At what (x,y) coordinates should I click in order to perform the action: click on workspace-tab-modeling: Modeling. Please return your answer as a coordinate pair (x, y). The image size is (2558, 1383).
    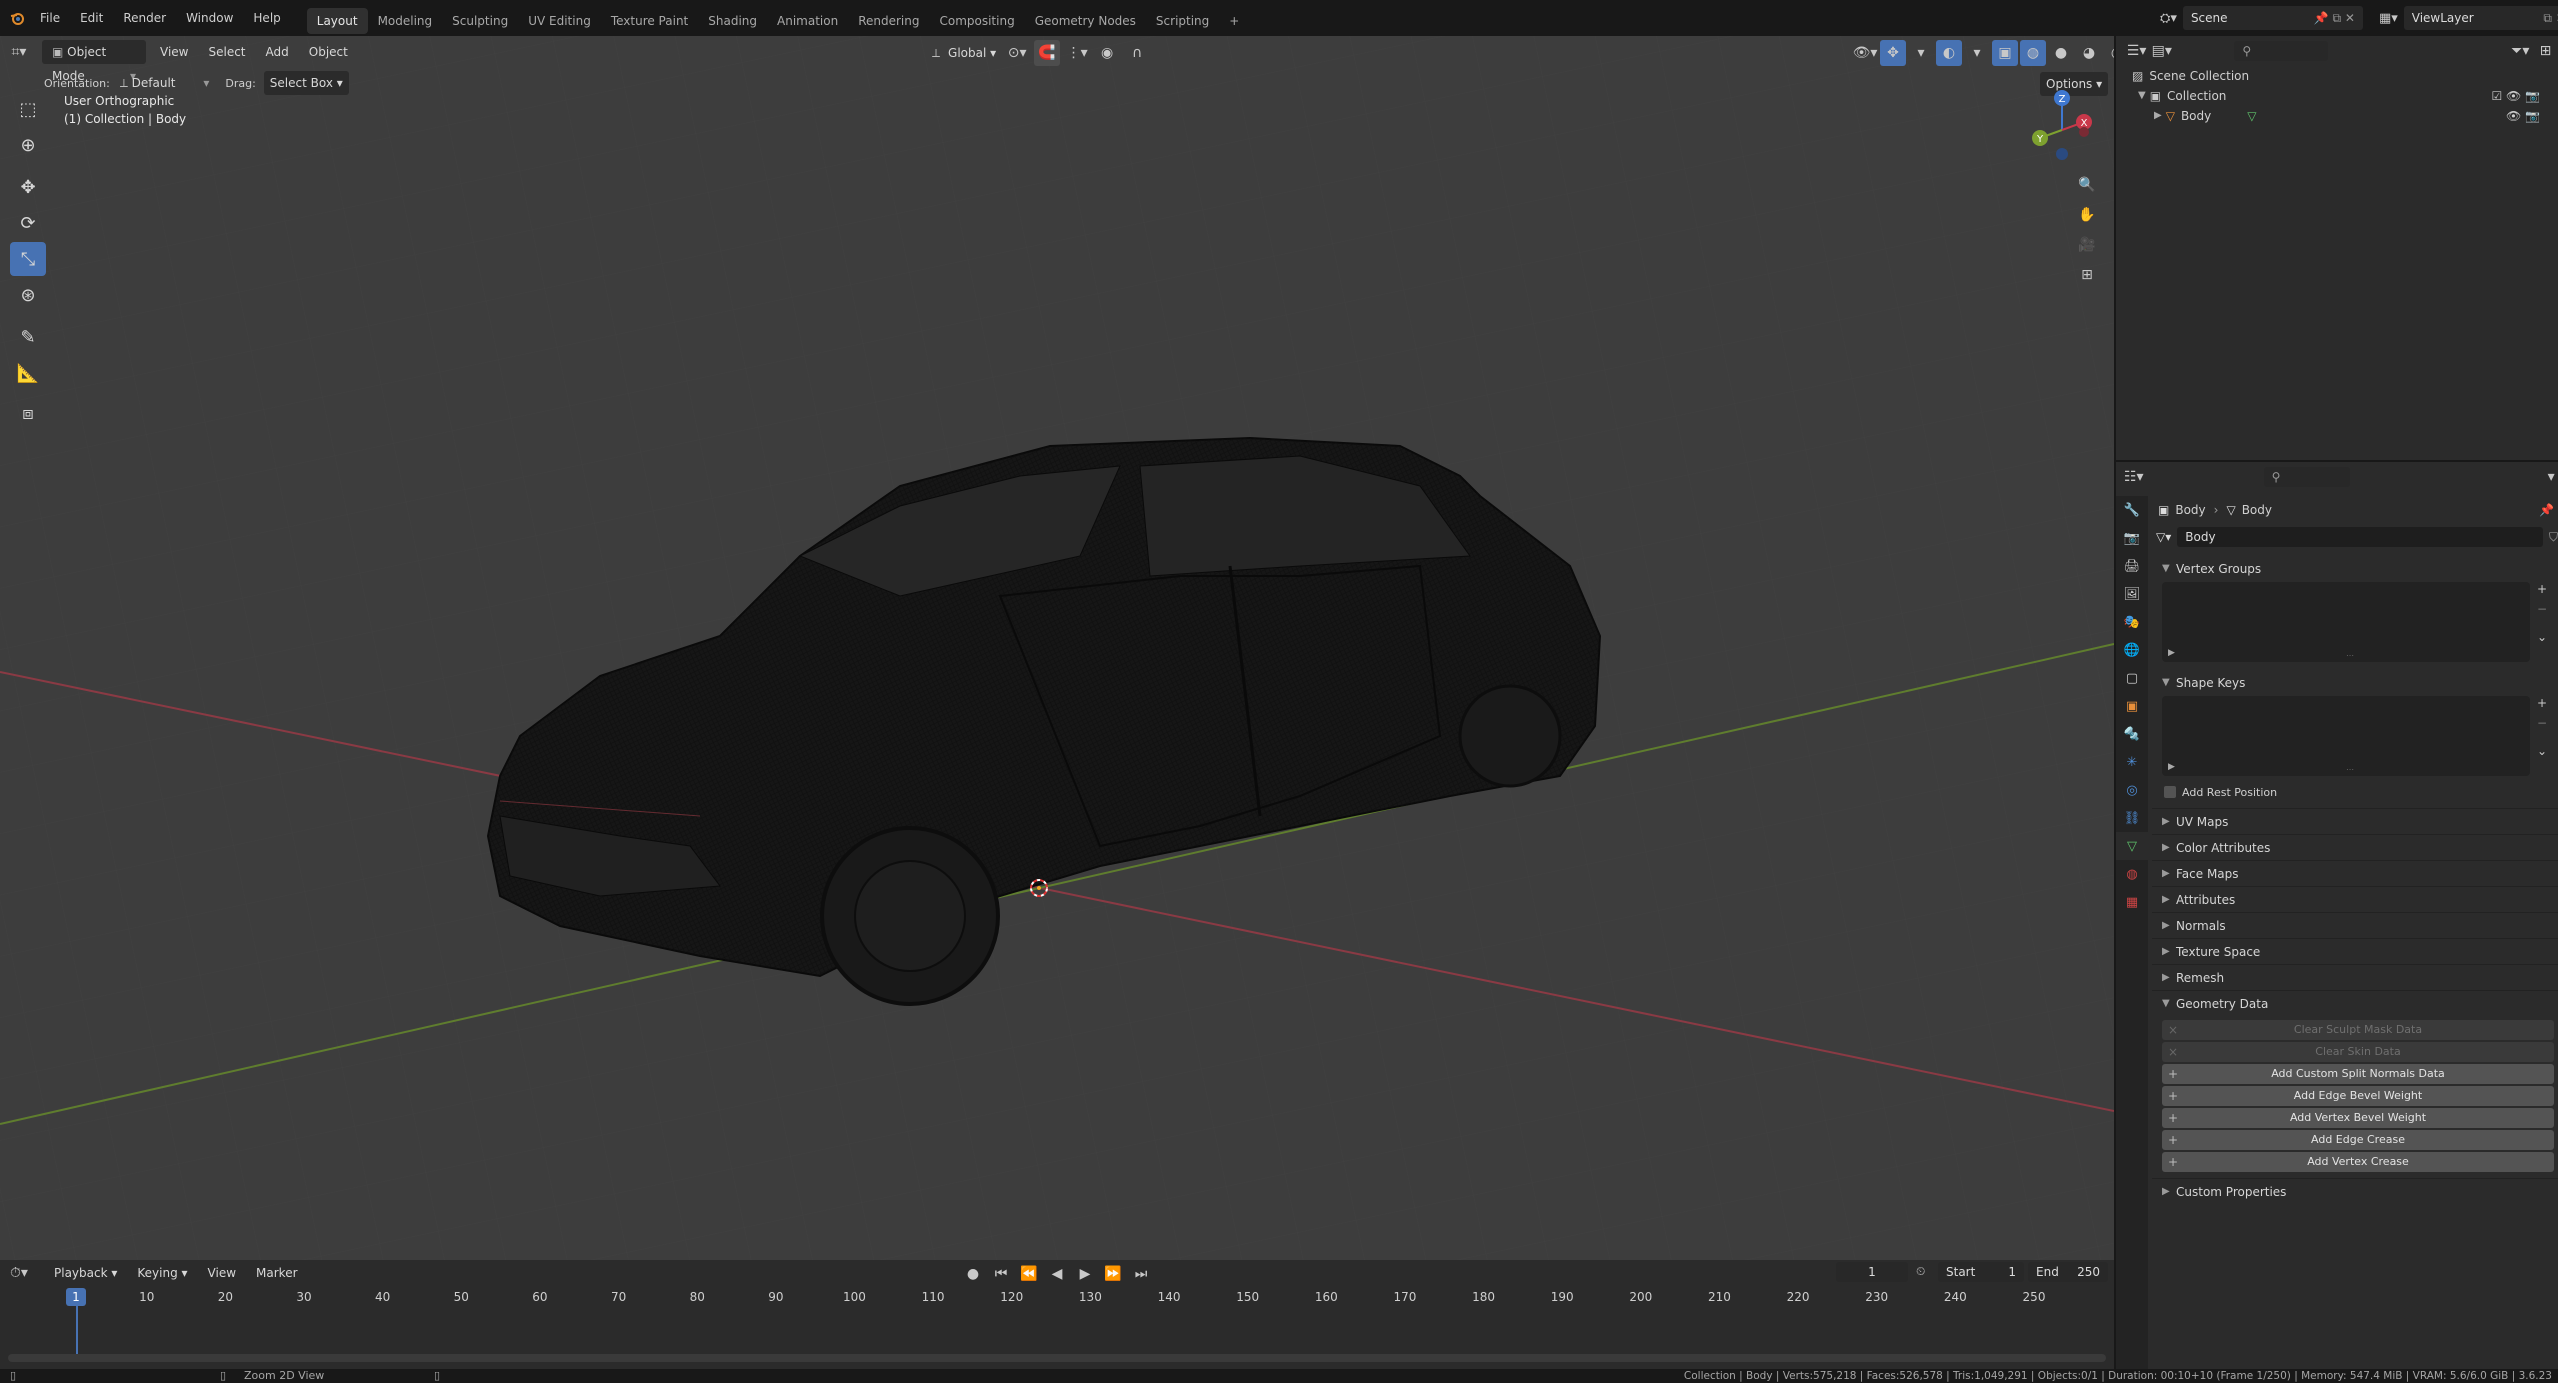
    Looking at the image, I should click on (405, 21).